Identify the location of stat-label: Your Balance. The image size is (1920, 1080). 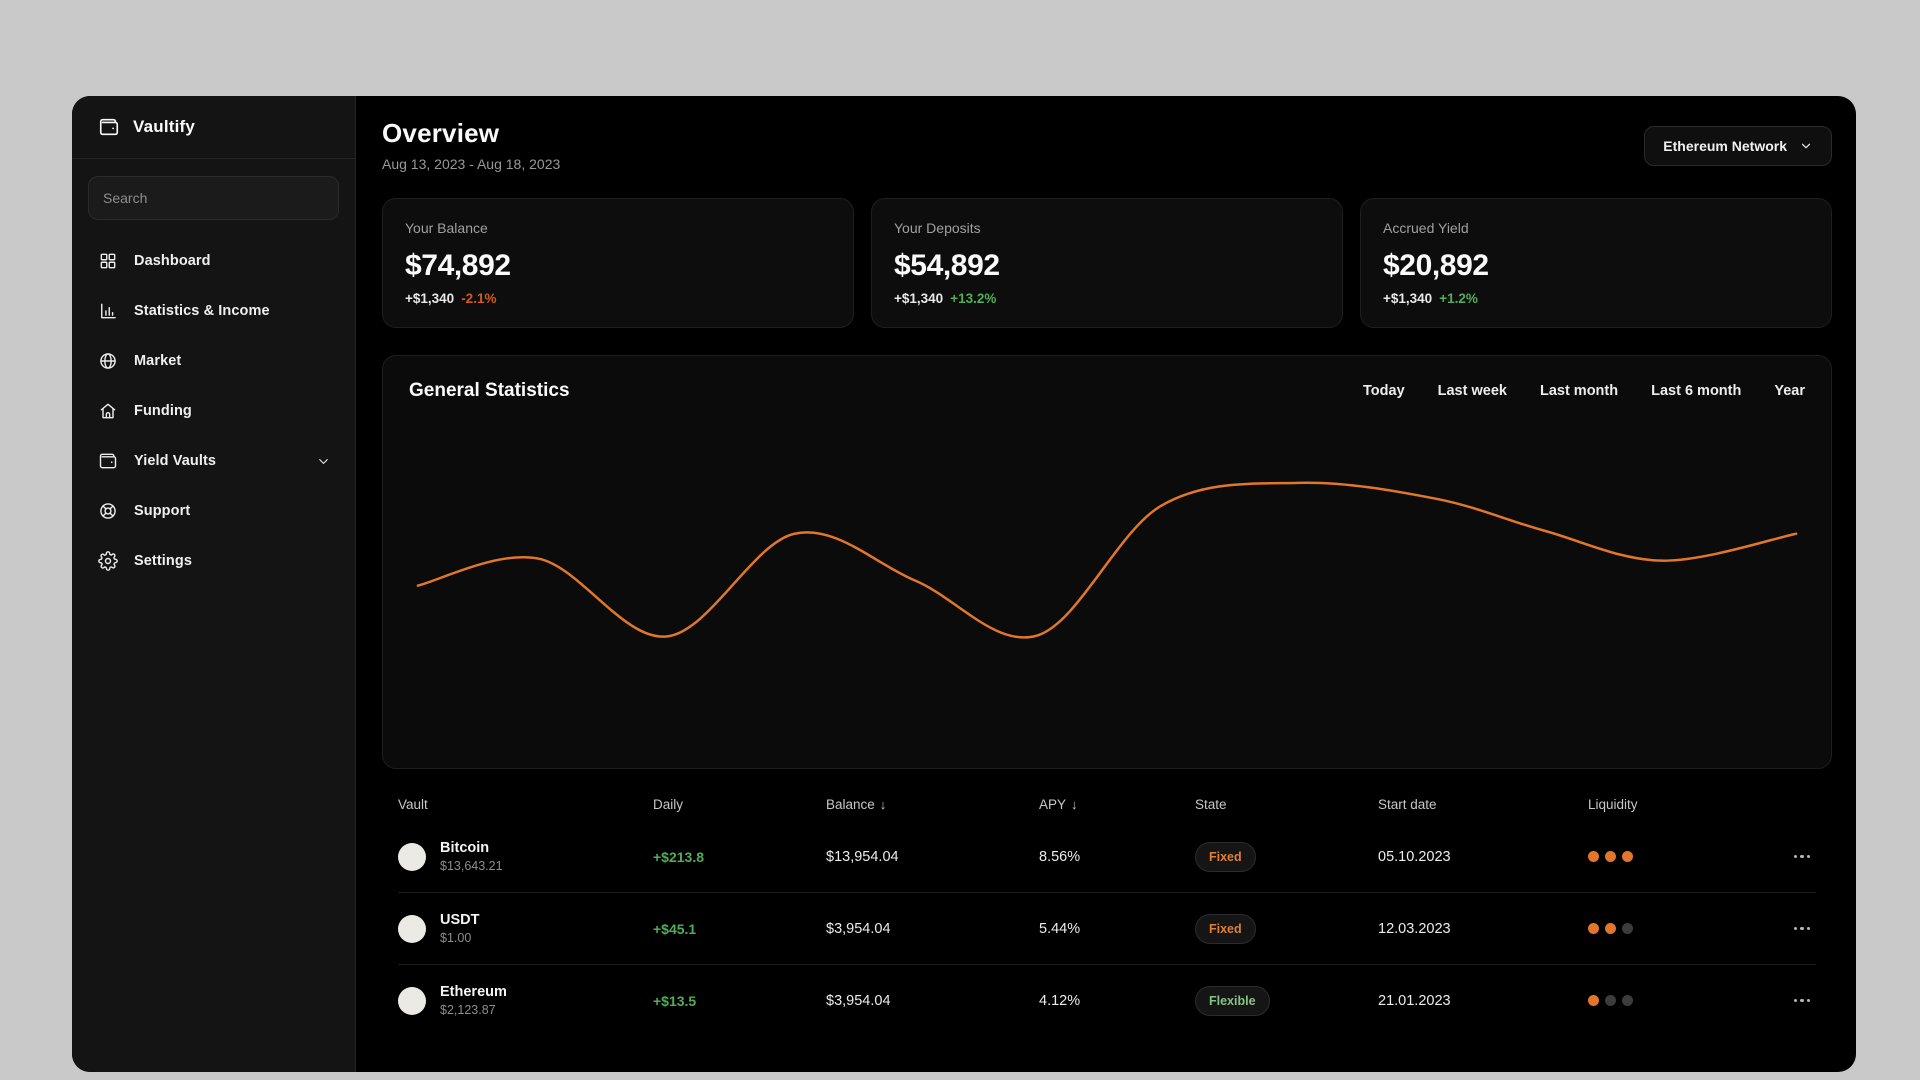
(446, 228).